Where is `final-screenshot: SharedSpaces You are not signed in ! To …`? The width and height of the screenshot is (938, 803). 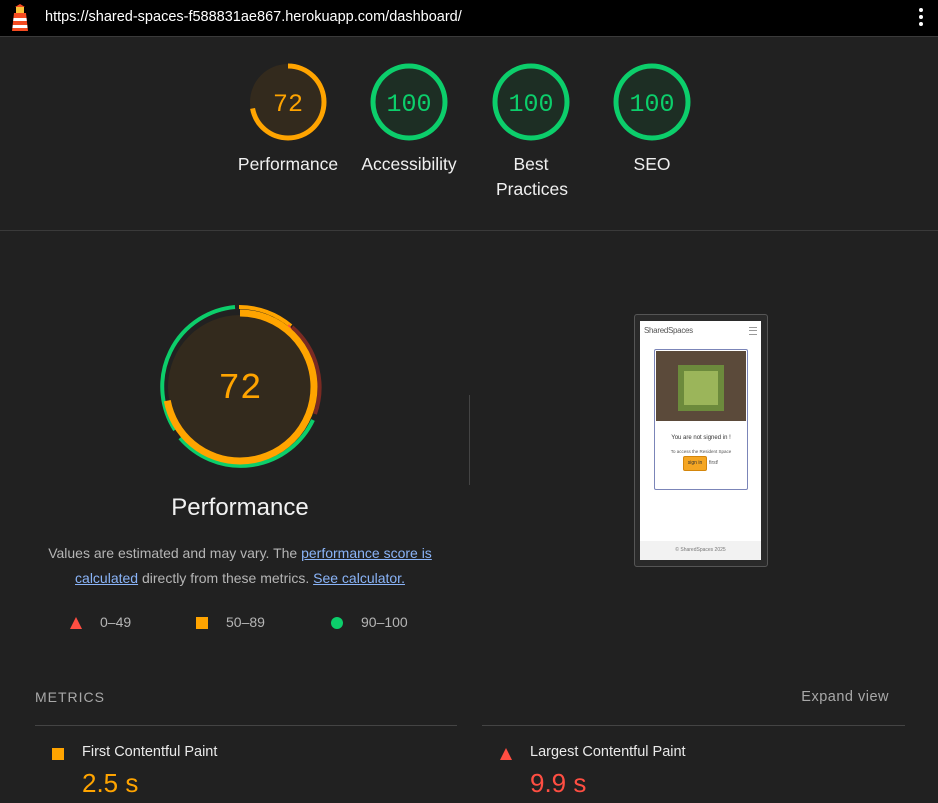
final-screenshot: SharedSpaces You are not signed in ! To … is located at coordinates (701, 440).